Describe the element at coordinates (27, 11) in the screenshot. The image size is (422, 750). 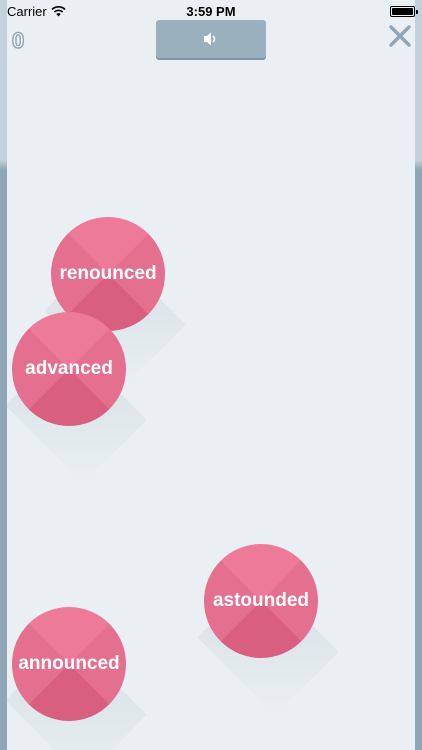
I see `carrier-label: Carrier` at that location.